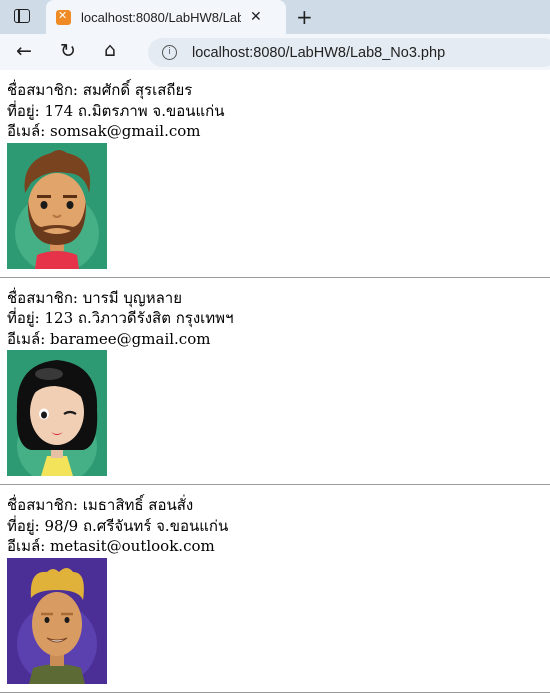  Describe the element at coordinates (116, 110) in the screenshot. I see `member-address: ที่อยู่: 174 ถ.มิตรภาพ จ.ขอนแก่น` at that location.